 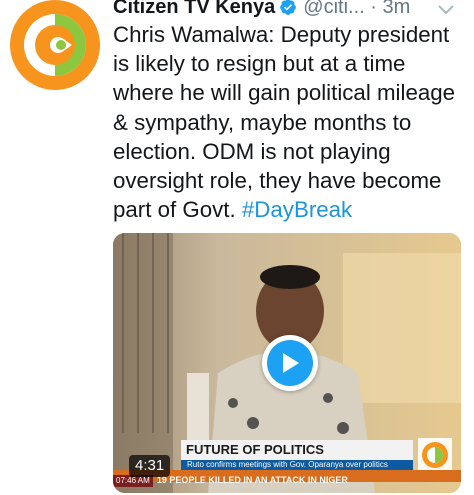 What do you see at coordinates (297, 450) in the screenshot?
I see `lower-third-title: FUTURE OF POLITICS` at bounding box center [297, 450].